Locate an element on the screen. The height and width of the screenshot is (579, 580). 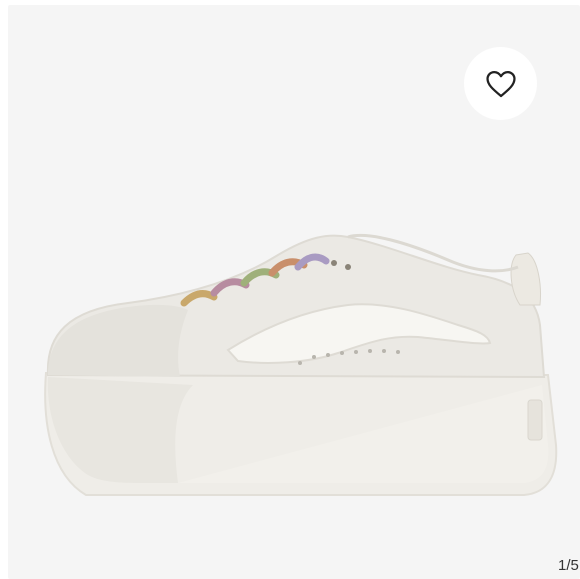
favorite-button is located at coordinates (500, 83).